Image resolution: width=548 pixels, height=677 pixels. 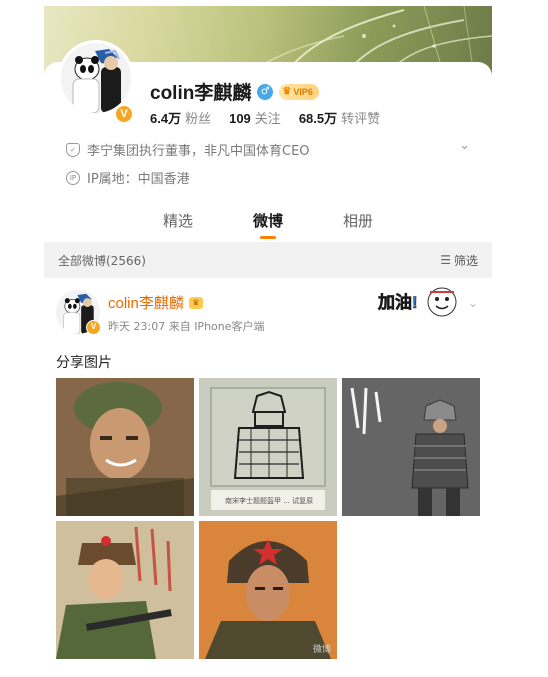 What do you see at coordinates (102, 260) in the screenshot?
I see `all-posts-count: 全部微博(2566)` at bounding box center [102, 260].